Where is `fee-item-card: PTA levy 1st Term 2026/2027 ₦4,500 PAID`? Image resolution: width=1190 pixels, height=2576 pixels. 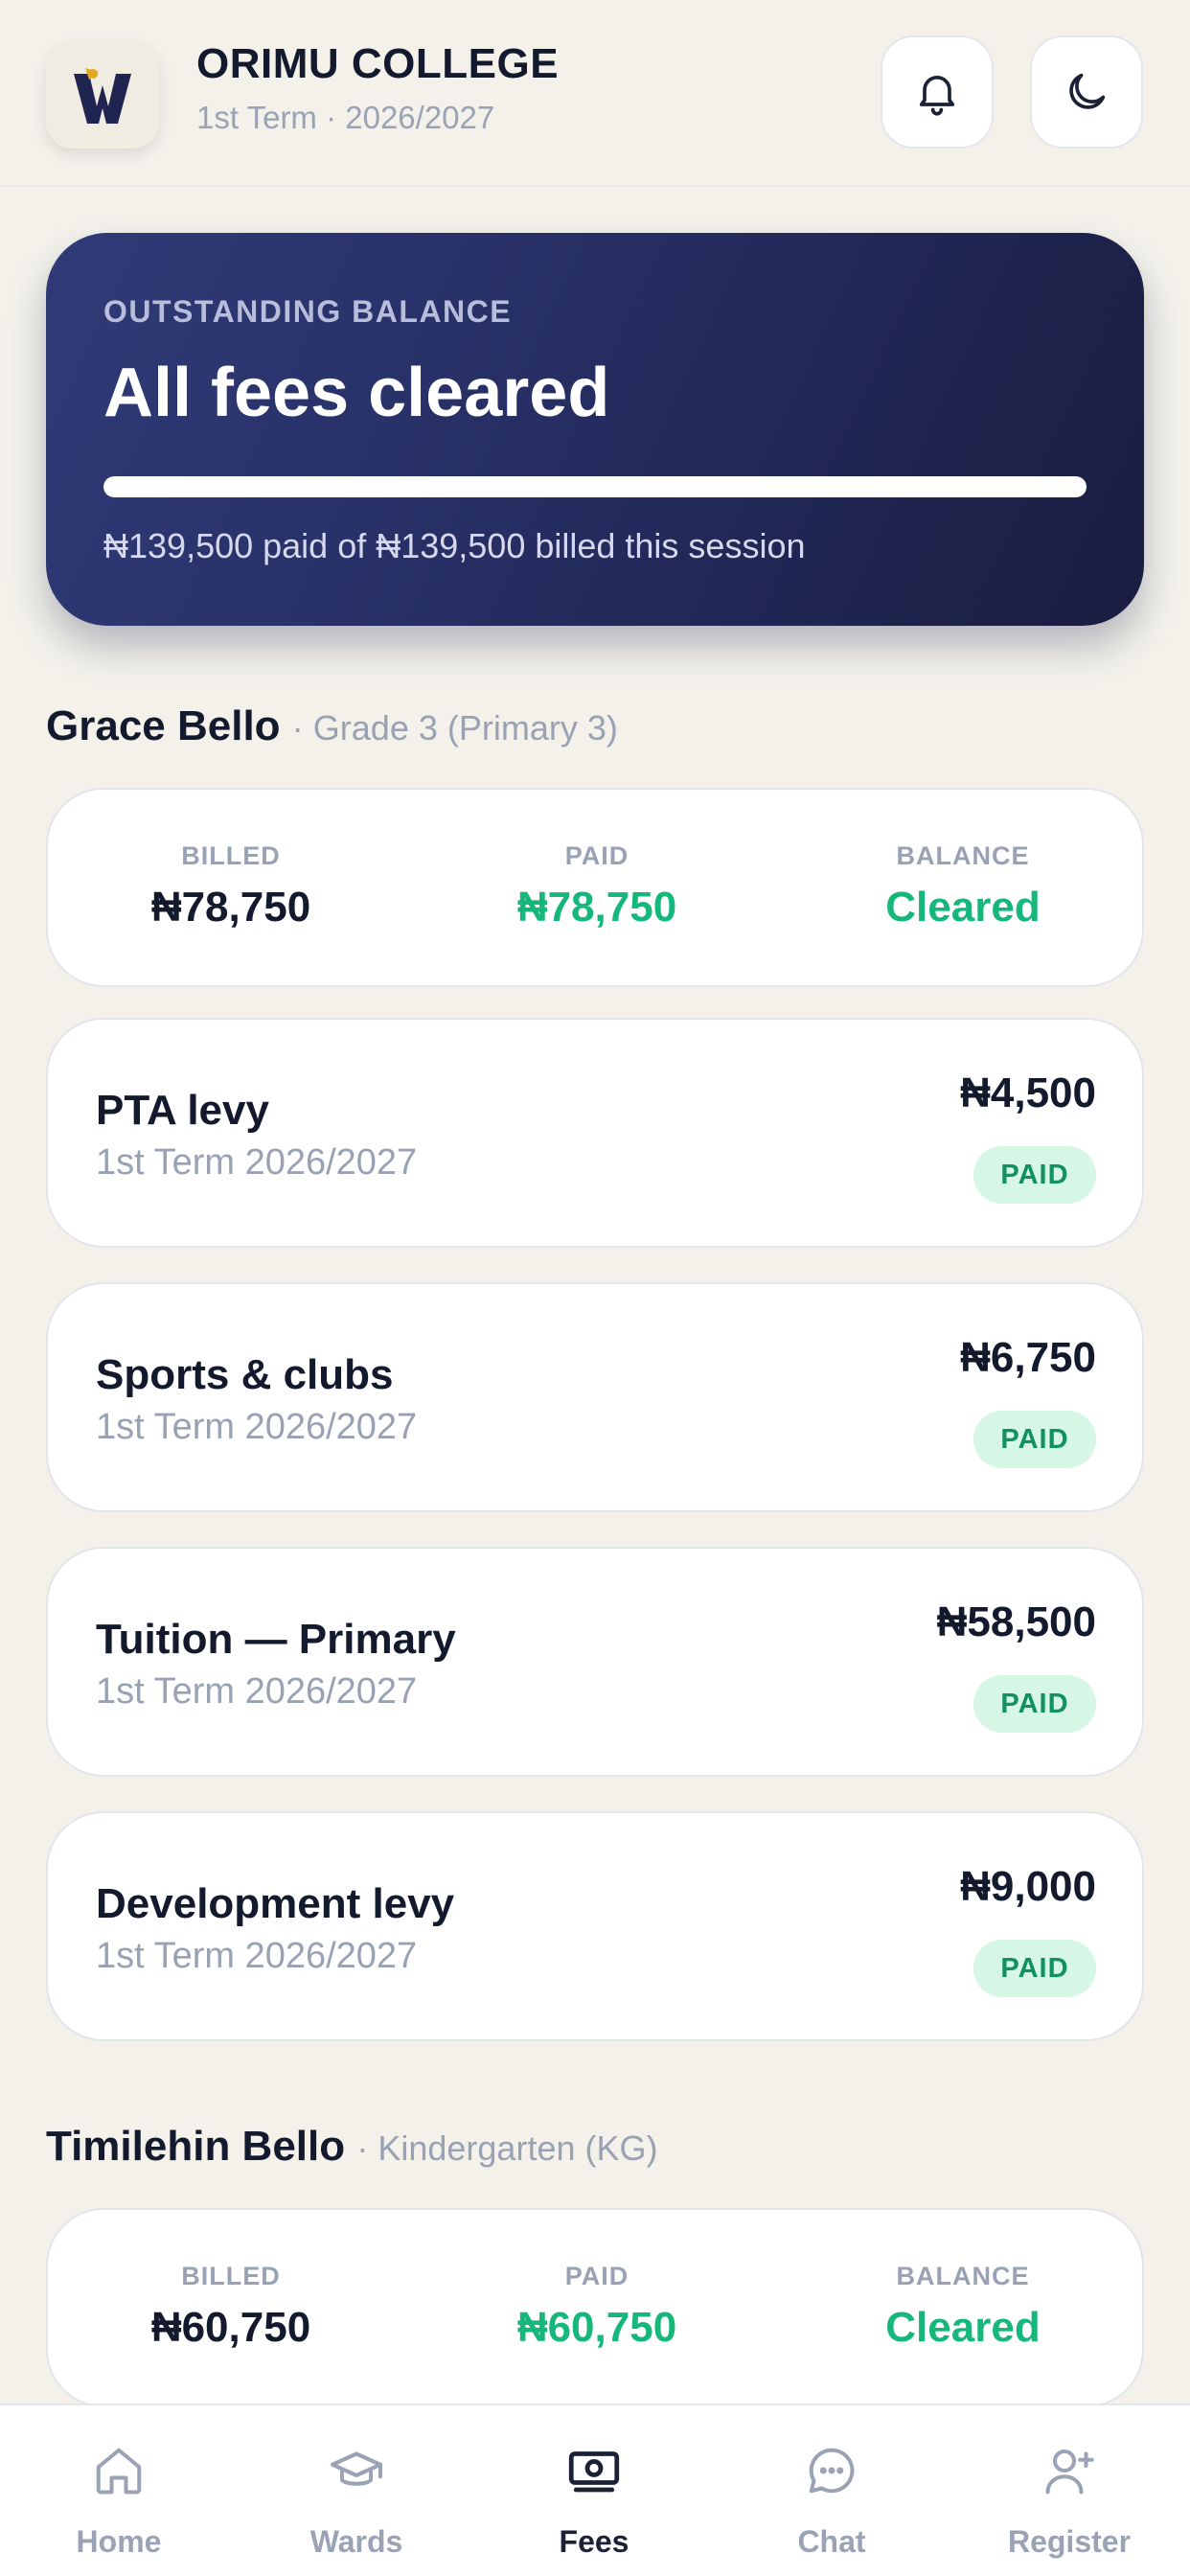 fee-item-card: PTA levy 1st Term 2026/2027 ₦4,500 PAID is located at coordinates (595, 1133).